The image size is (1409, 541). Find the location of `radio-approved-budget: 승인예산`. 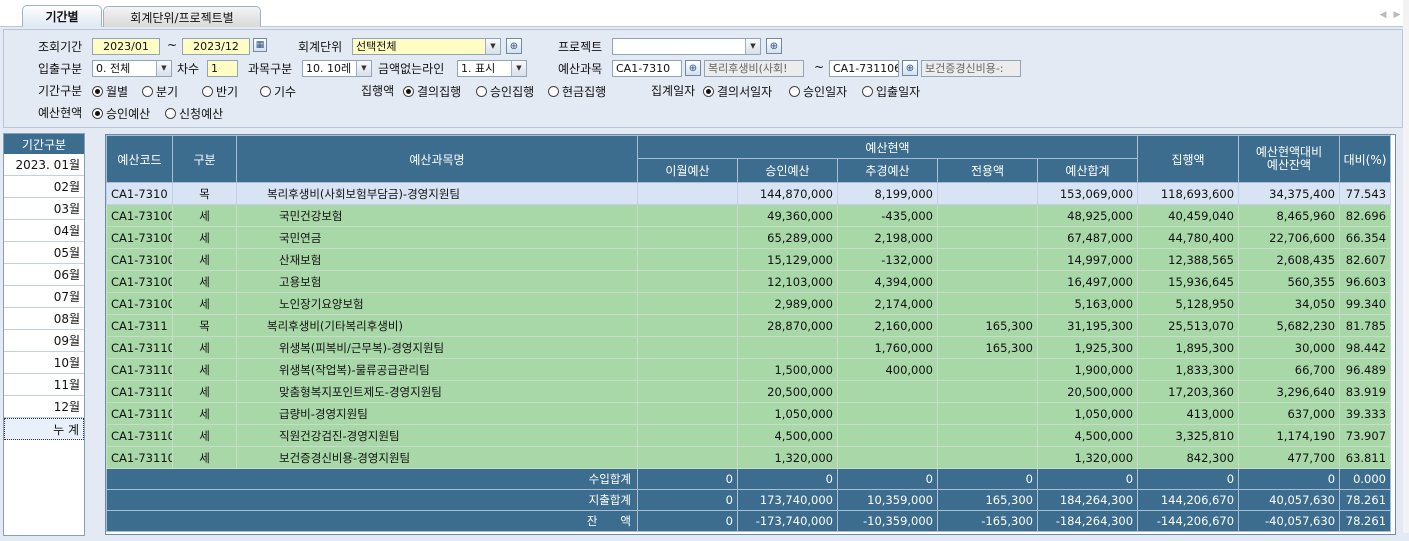

radio-approved-budget: 승인예산 is located at coordinates (121, 113).